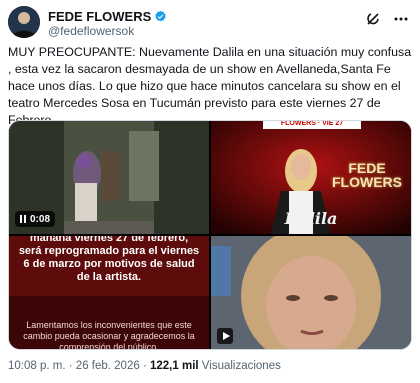 This screenshot has height=383, width=420. I want to click on play-icon, so click(225, 336).